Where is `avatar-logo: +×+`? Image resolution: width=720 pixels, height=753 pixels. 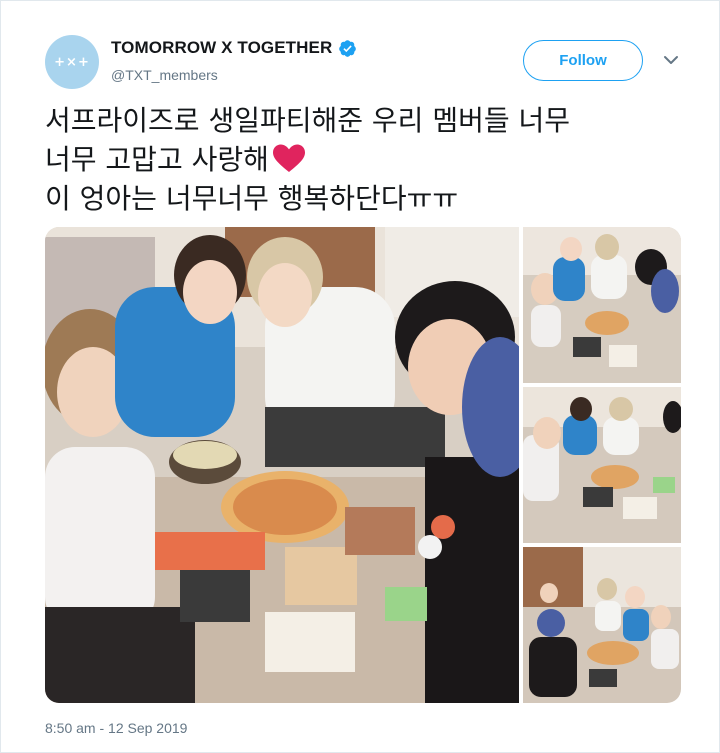 avatar-logo: +×+ is located at coordinates (72, 62).